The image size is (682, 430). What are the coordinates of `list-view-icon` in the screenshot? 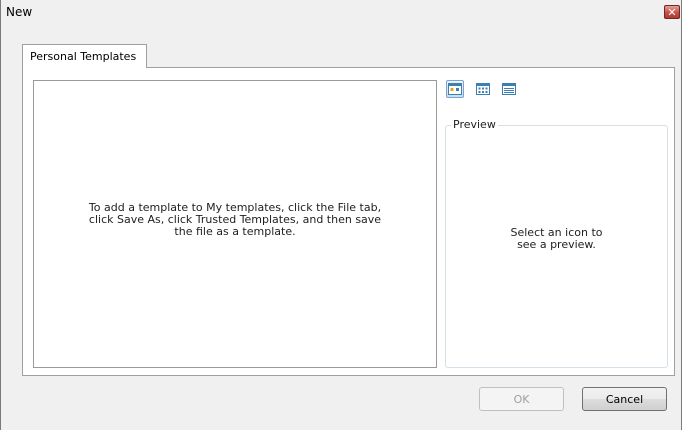 It's located at (483, 89).